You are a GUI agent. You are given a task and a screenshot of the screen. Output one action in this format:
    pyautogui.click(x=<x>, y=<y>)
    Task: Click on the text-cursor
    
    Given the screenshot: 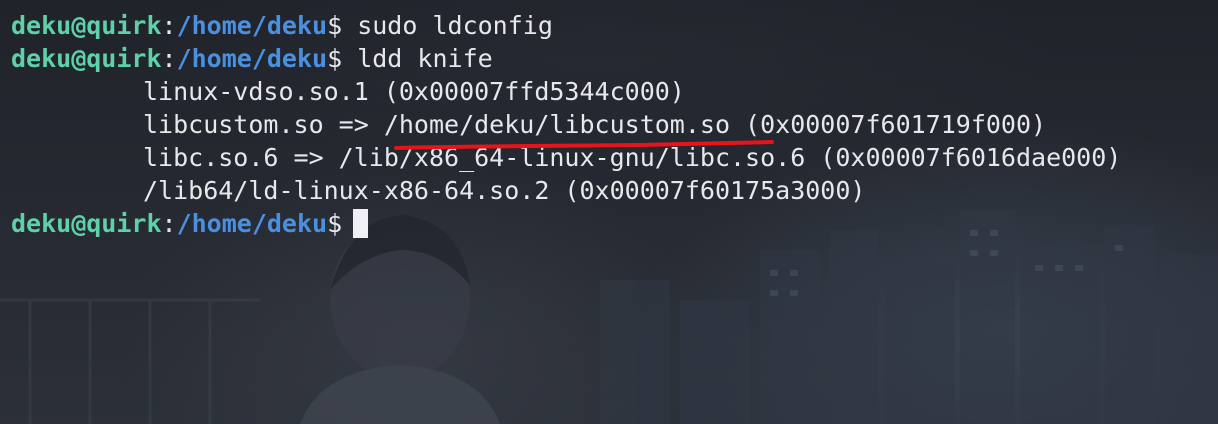 What is the action you would take?
    pyautogui.click(x=361, y=223)
    